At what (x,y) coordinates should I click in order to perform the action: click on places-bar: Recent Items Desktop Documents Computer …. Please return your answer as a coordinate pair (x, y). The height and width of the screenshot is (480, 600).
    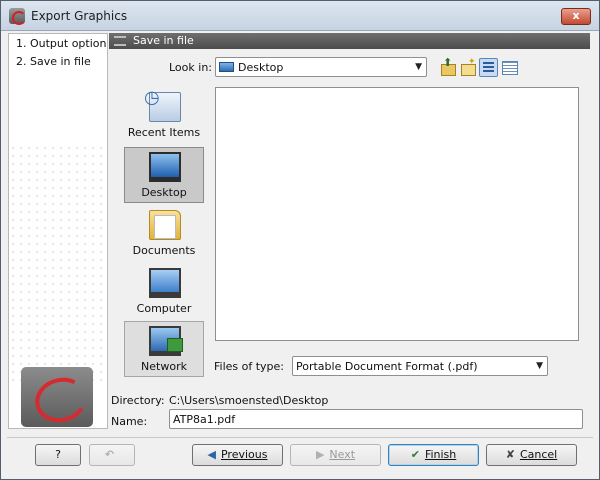
    Looking at the image, I should click on (164, 231).